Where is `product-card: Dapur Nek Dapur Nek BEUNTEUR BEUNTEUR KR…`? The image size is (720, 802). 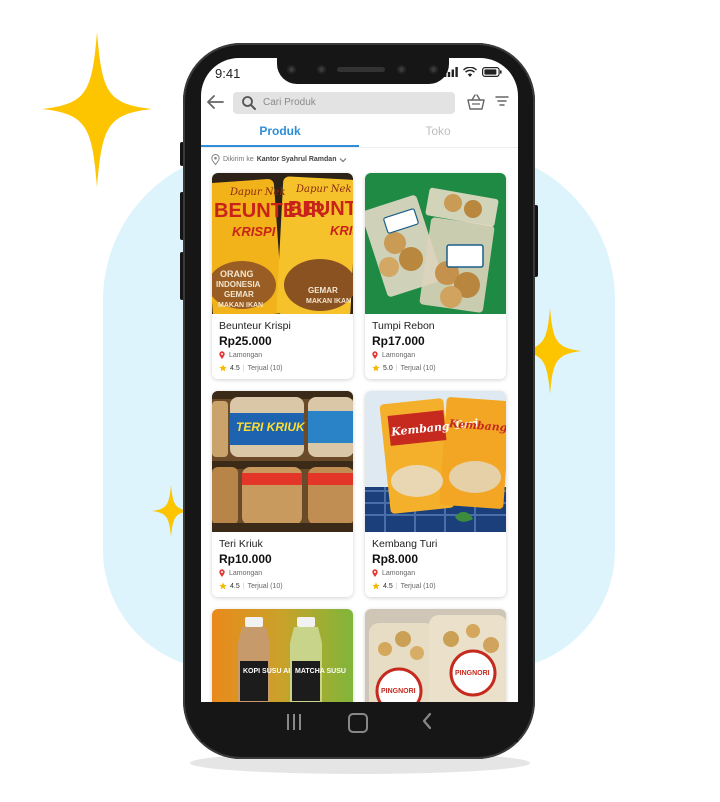
product-card: Dapur Nek Dapur Nek BEUNTEUR BEUNTEUR KR… is located at coordinates (282, 276).